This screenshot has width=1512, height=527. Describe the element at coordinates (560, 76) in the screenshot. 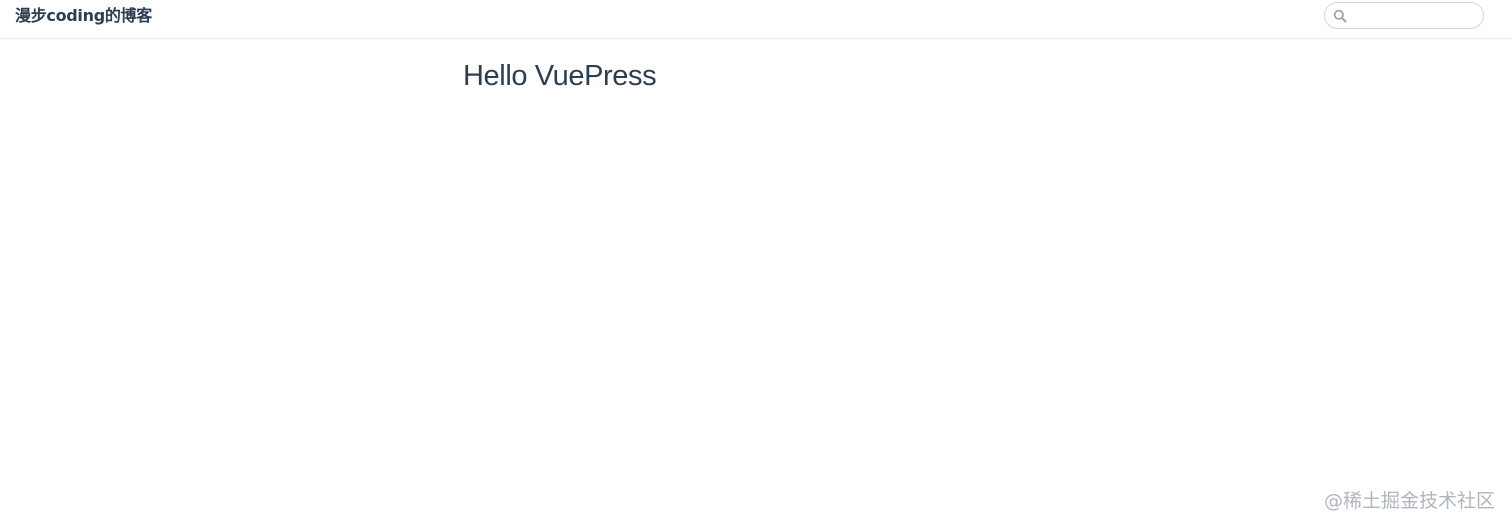

I see `page-title: Hello VuePress` at that location.